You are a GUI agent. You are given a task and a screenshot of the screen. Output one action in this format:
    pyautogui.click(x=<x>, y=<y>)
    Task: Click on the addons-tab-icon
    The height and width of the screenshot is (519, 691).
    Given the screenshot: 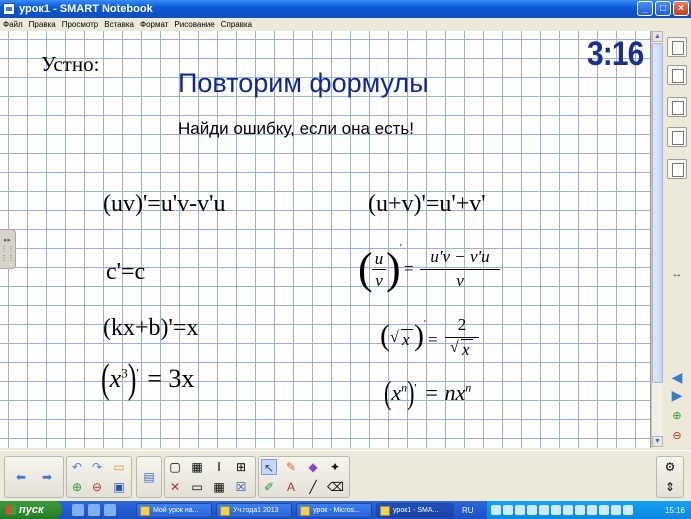 What is the action you would take?
    pyautogui.click(x=677, y=169)
    